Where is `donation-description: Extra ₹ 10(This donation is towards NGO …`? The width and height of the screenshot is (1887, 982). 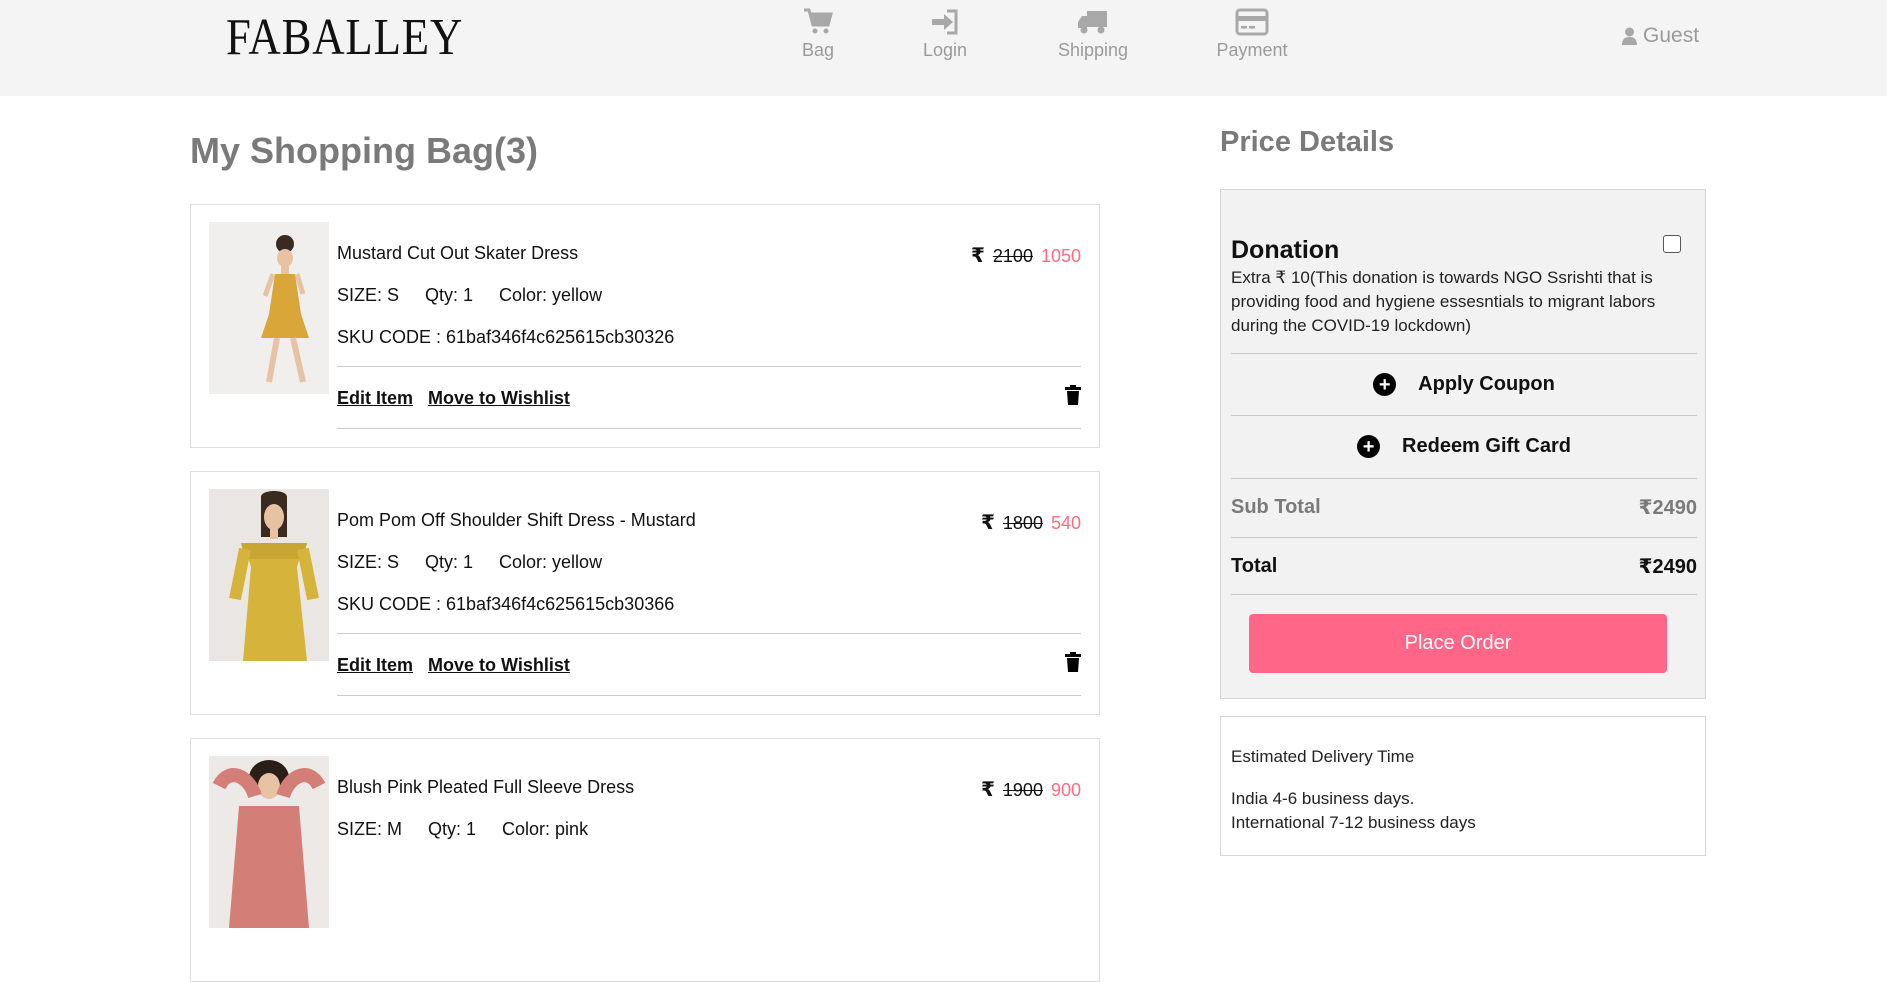 donation-description: Extra ₹ 10(This donation is towards NGO … is located at coordinates (1443, 301).